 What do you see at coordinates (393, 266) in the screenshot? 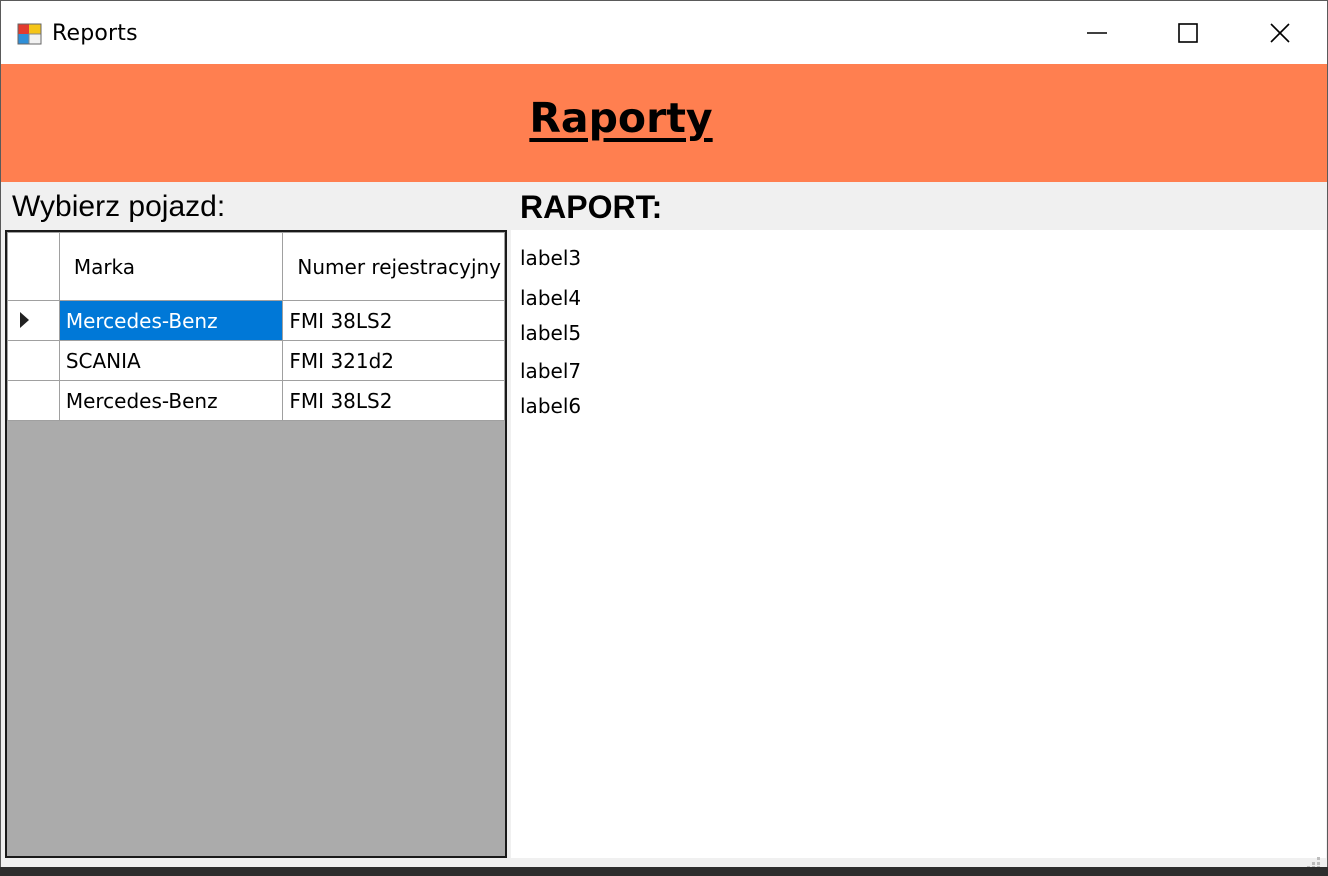
I see `column-header-numer: Numer rejestracyjny` at bounding box center [393, 266].